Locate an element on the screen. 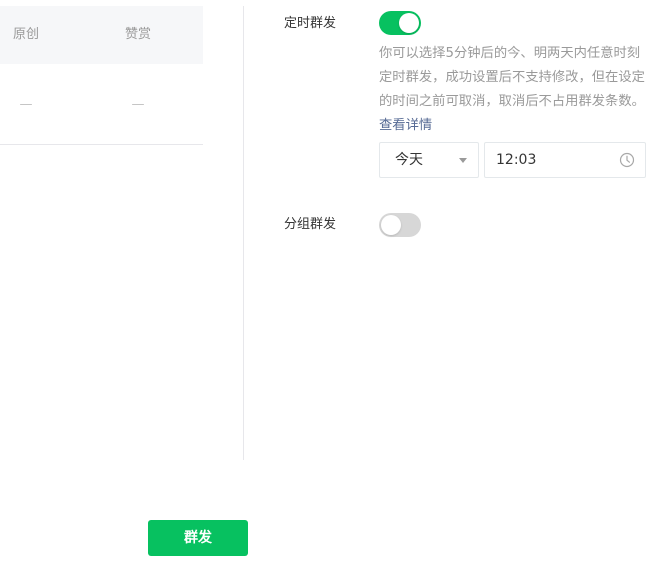  scheduled-publish-toggle is located at coordinates (400, 23).